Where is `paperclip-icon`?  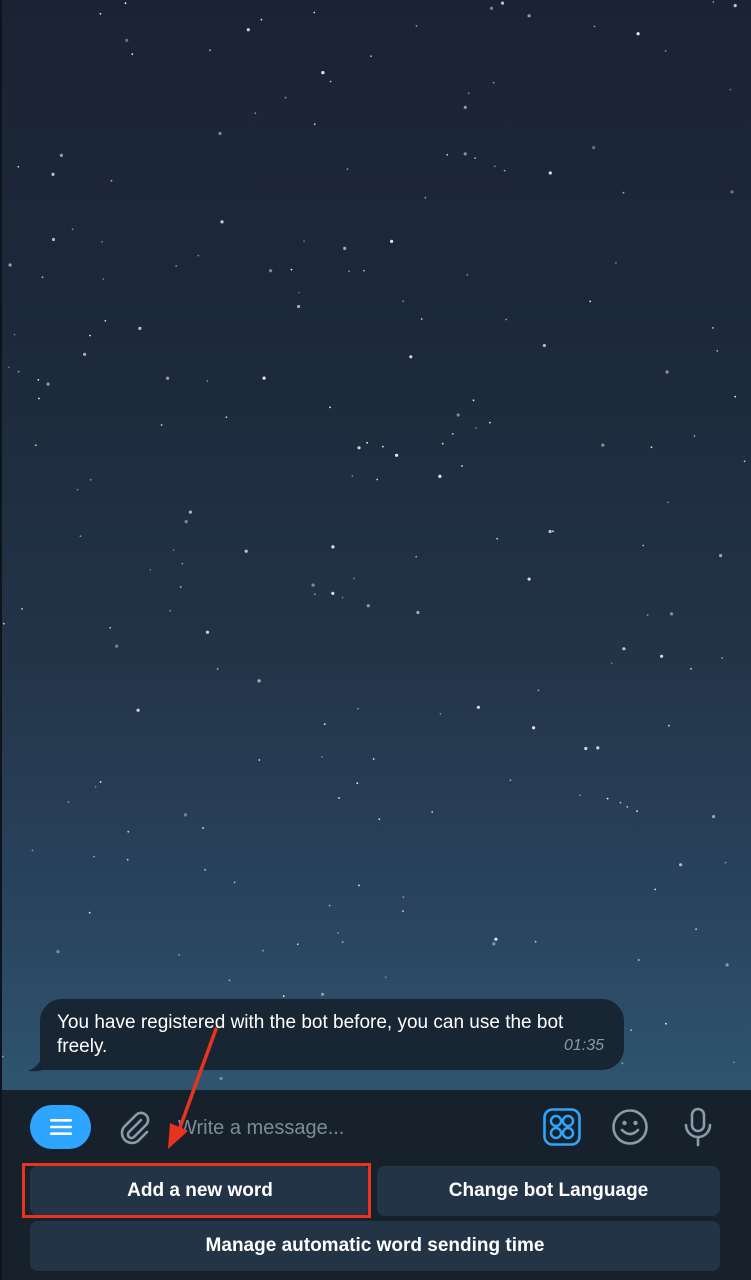 paperclip-icon is located at coordinates (134, 1128).